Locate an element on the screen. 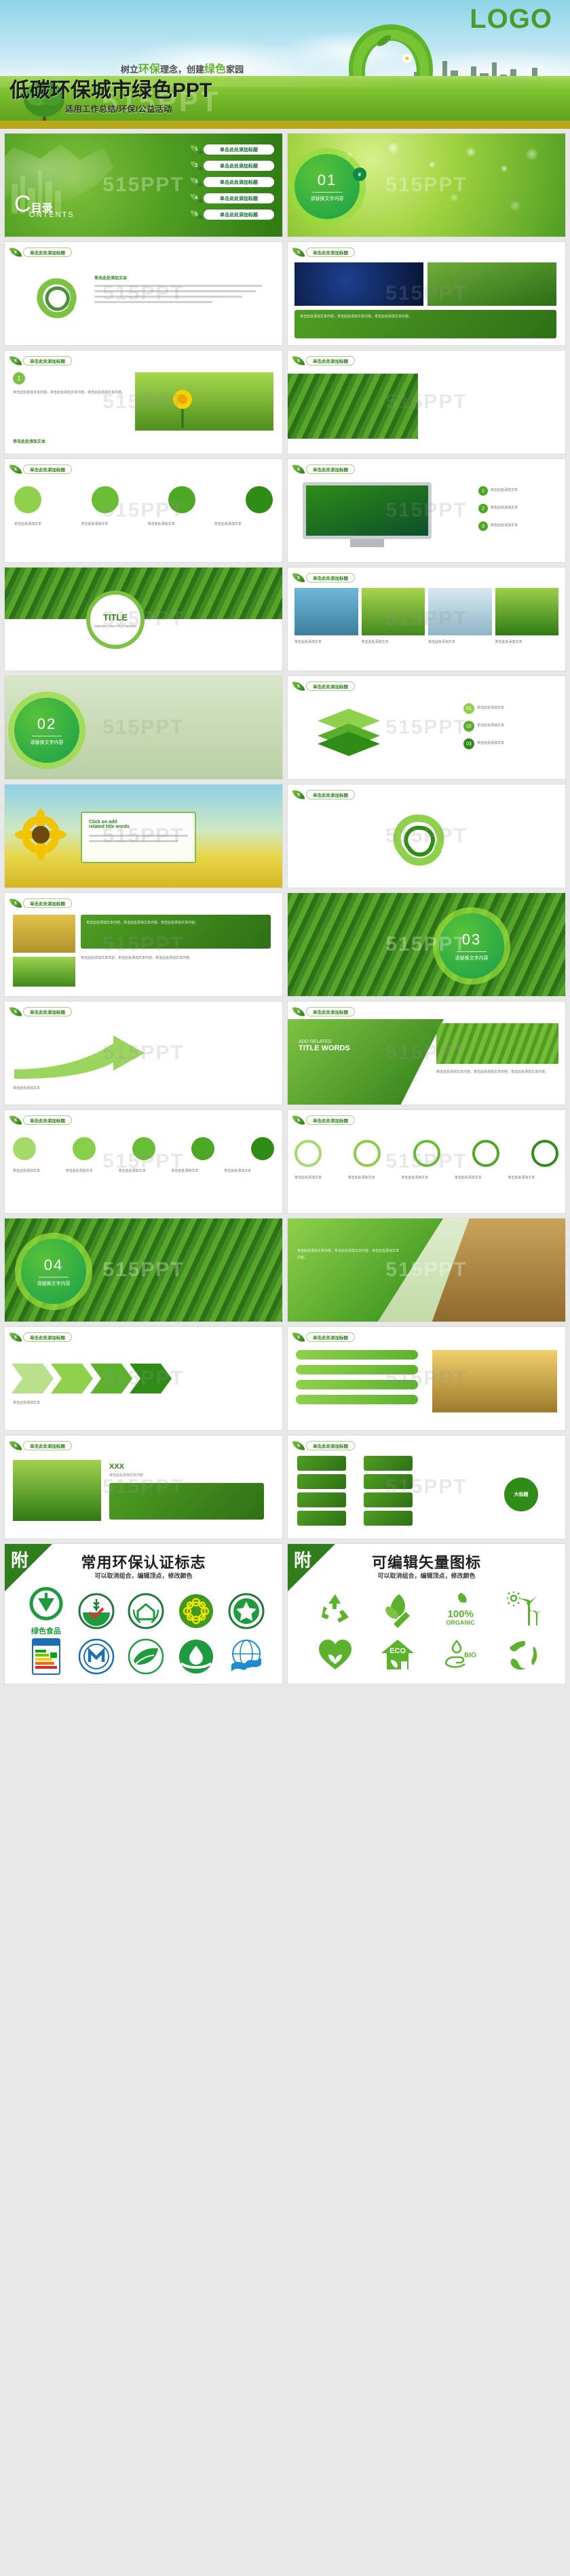  star-shield-mark is located at coordinates (246, 1611).